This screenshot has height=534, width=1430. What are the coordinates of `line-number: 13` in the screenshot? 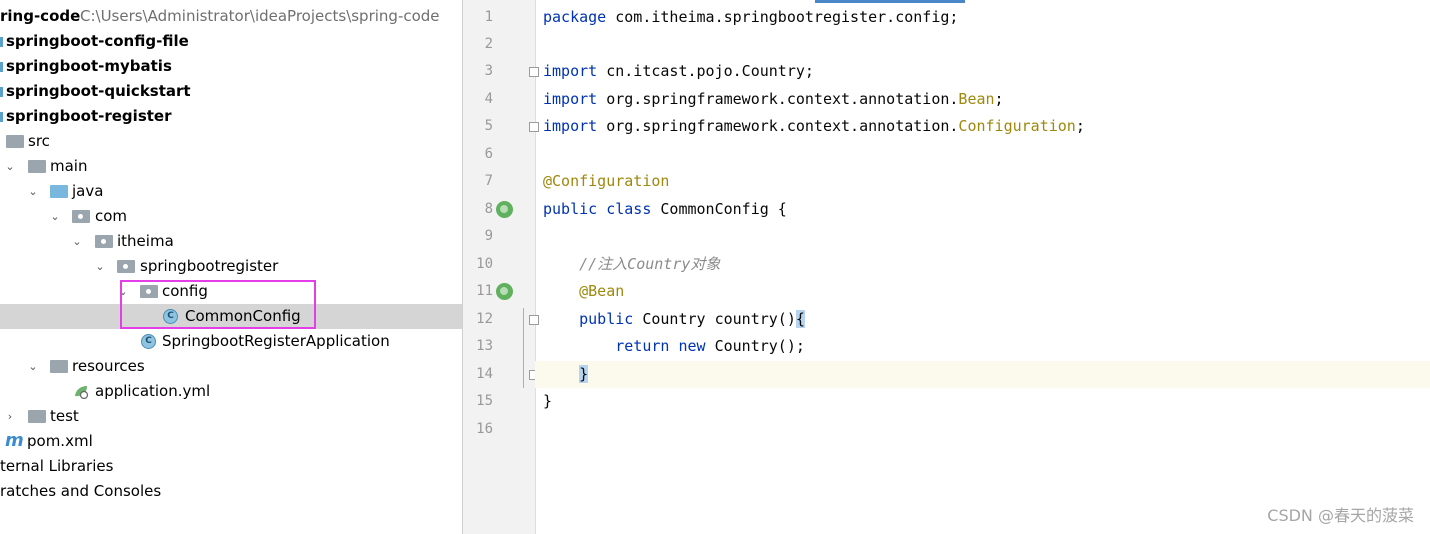 It's located at (484, 346).